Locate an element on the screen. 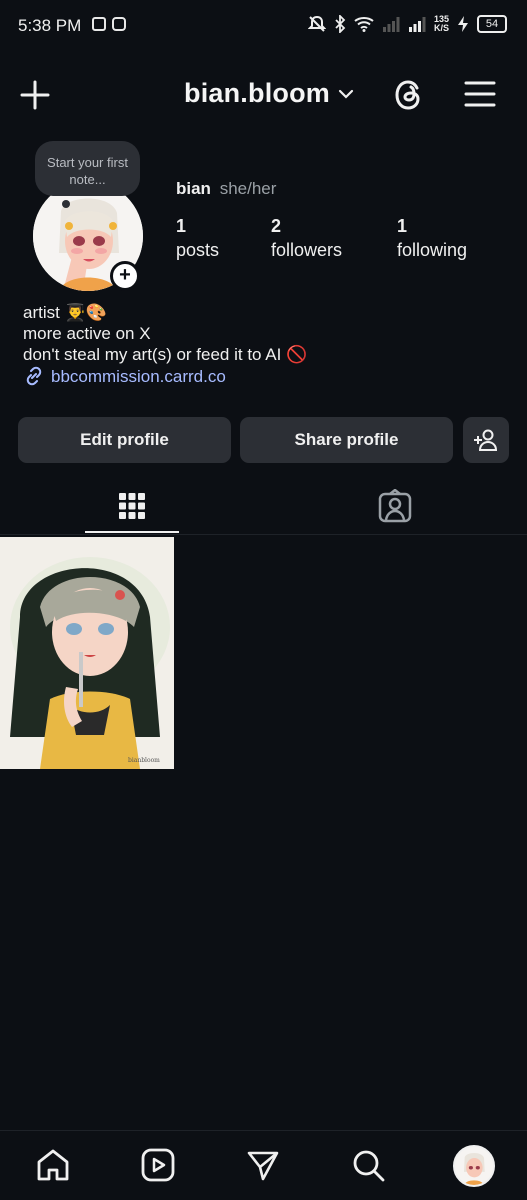 The image size is (527, 1200). bio-line: artist 👨‍🎓🎨 is located at coordinates (65, 312).